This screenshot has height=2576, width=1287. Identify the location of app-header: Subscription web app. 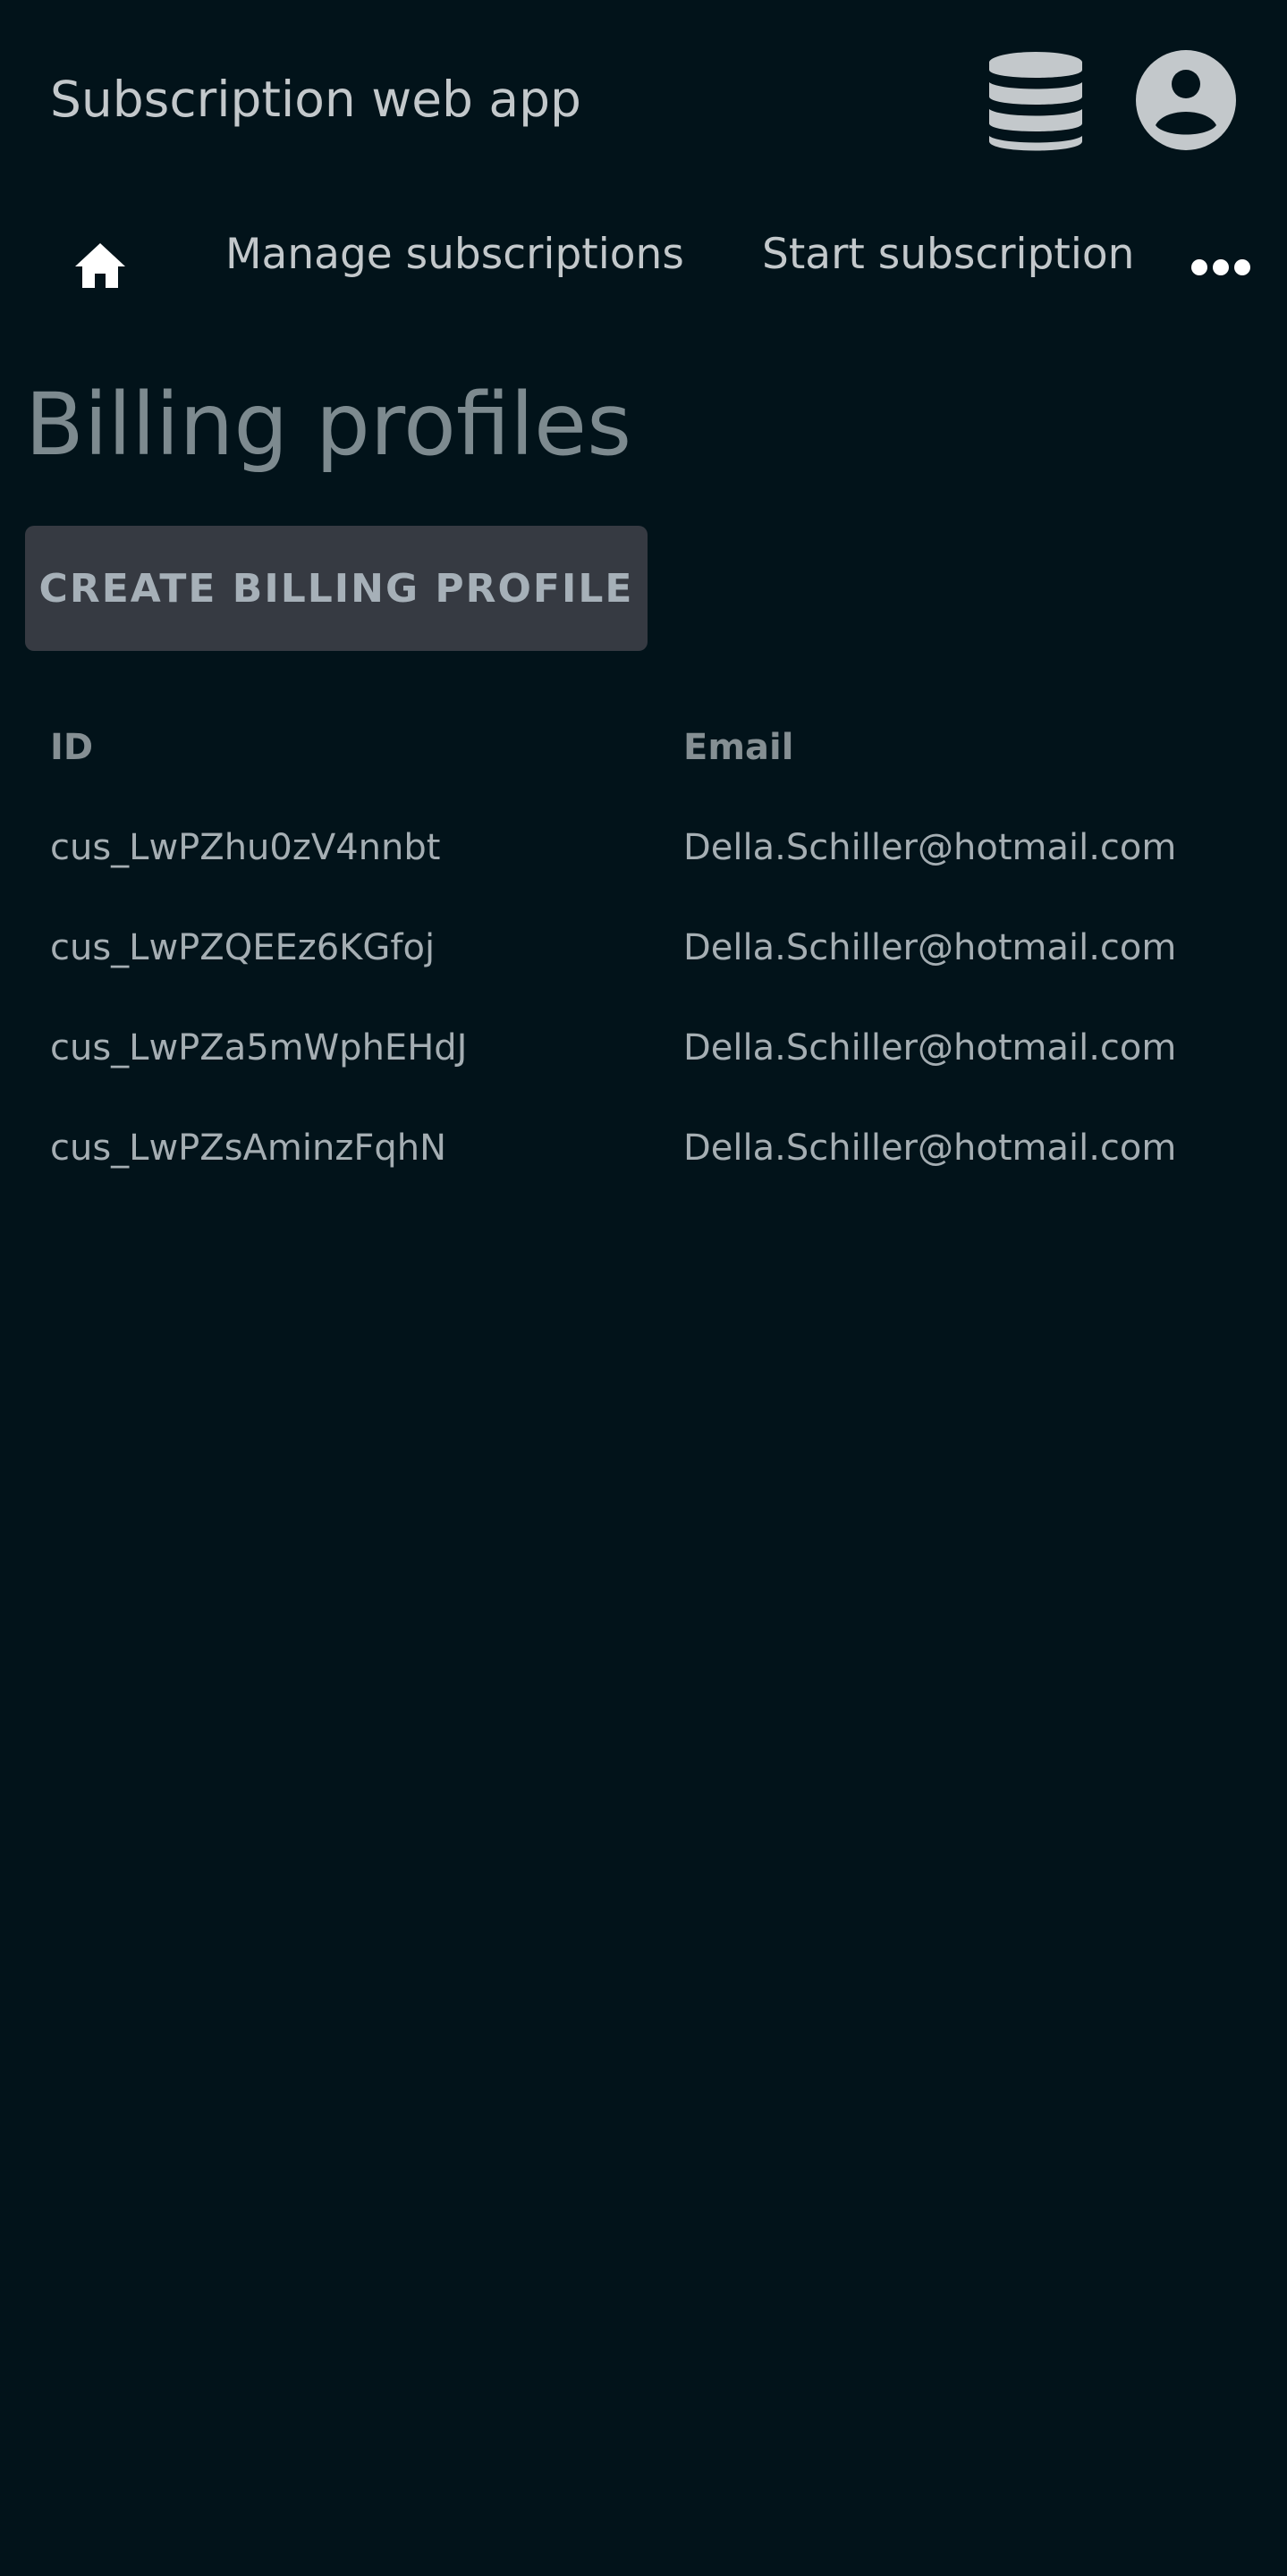
(643, 99).